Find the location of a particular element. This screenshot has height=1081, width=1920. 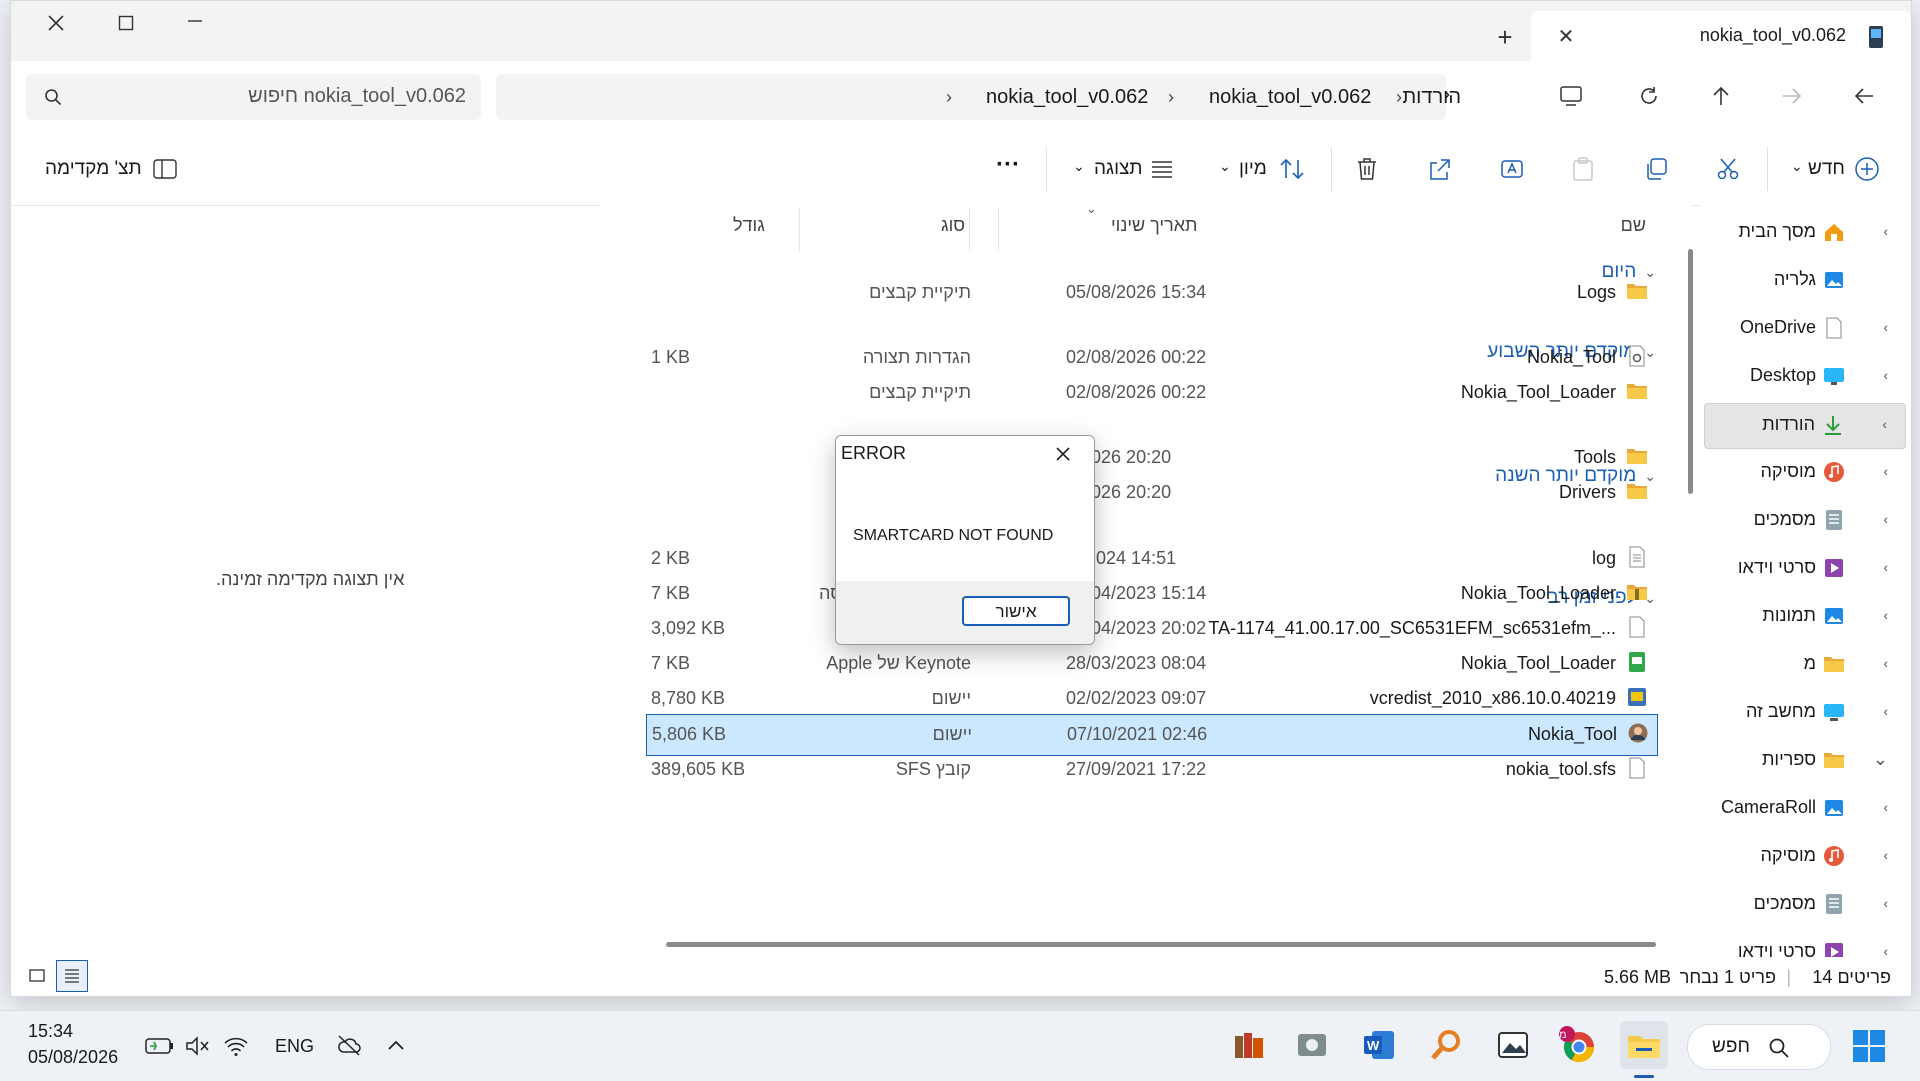

sidebar-item: ‹ OneDrive is located at coordinates (1806, 329).